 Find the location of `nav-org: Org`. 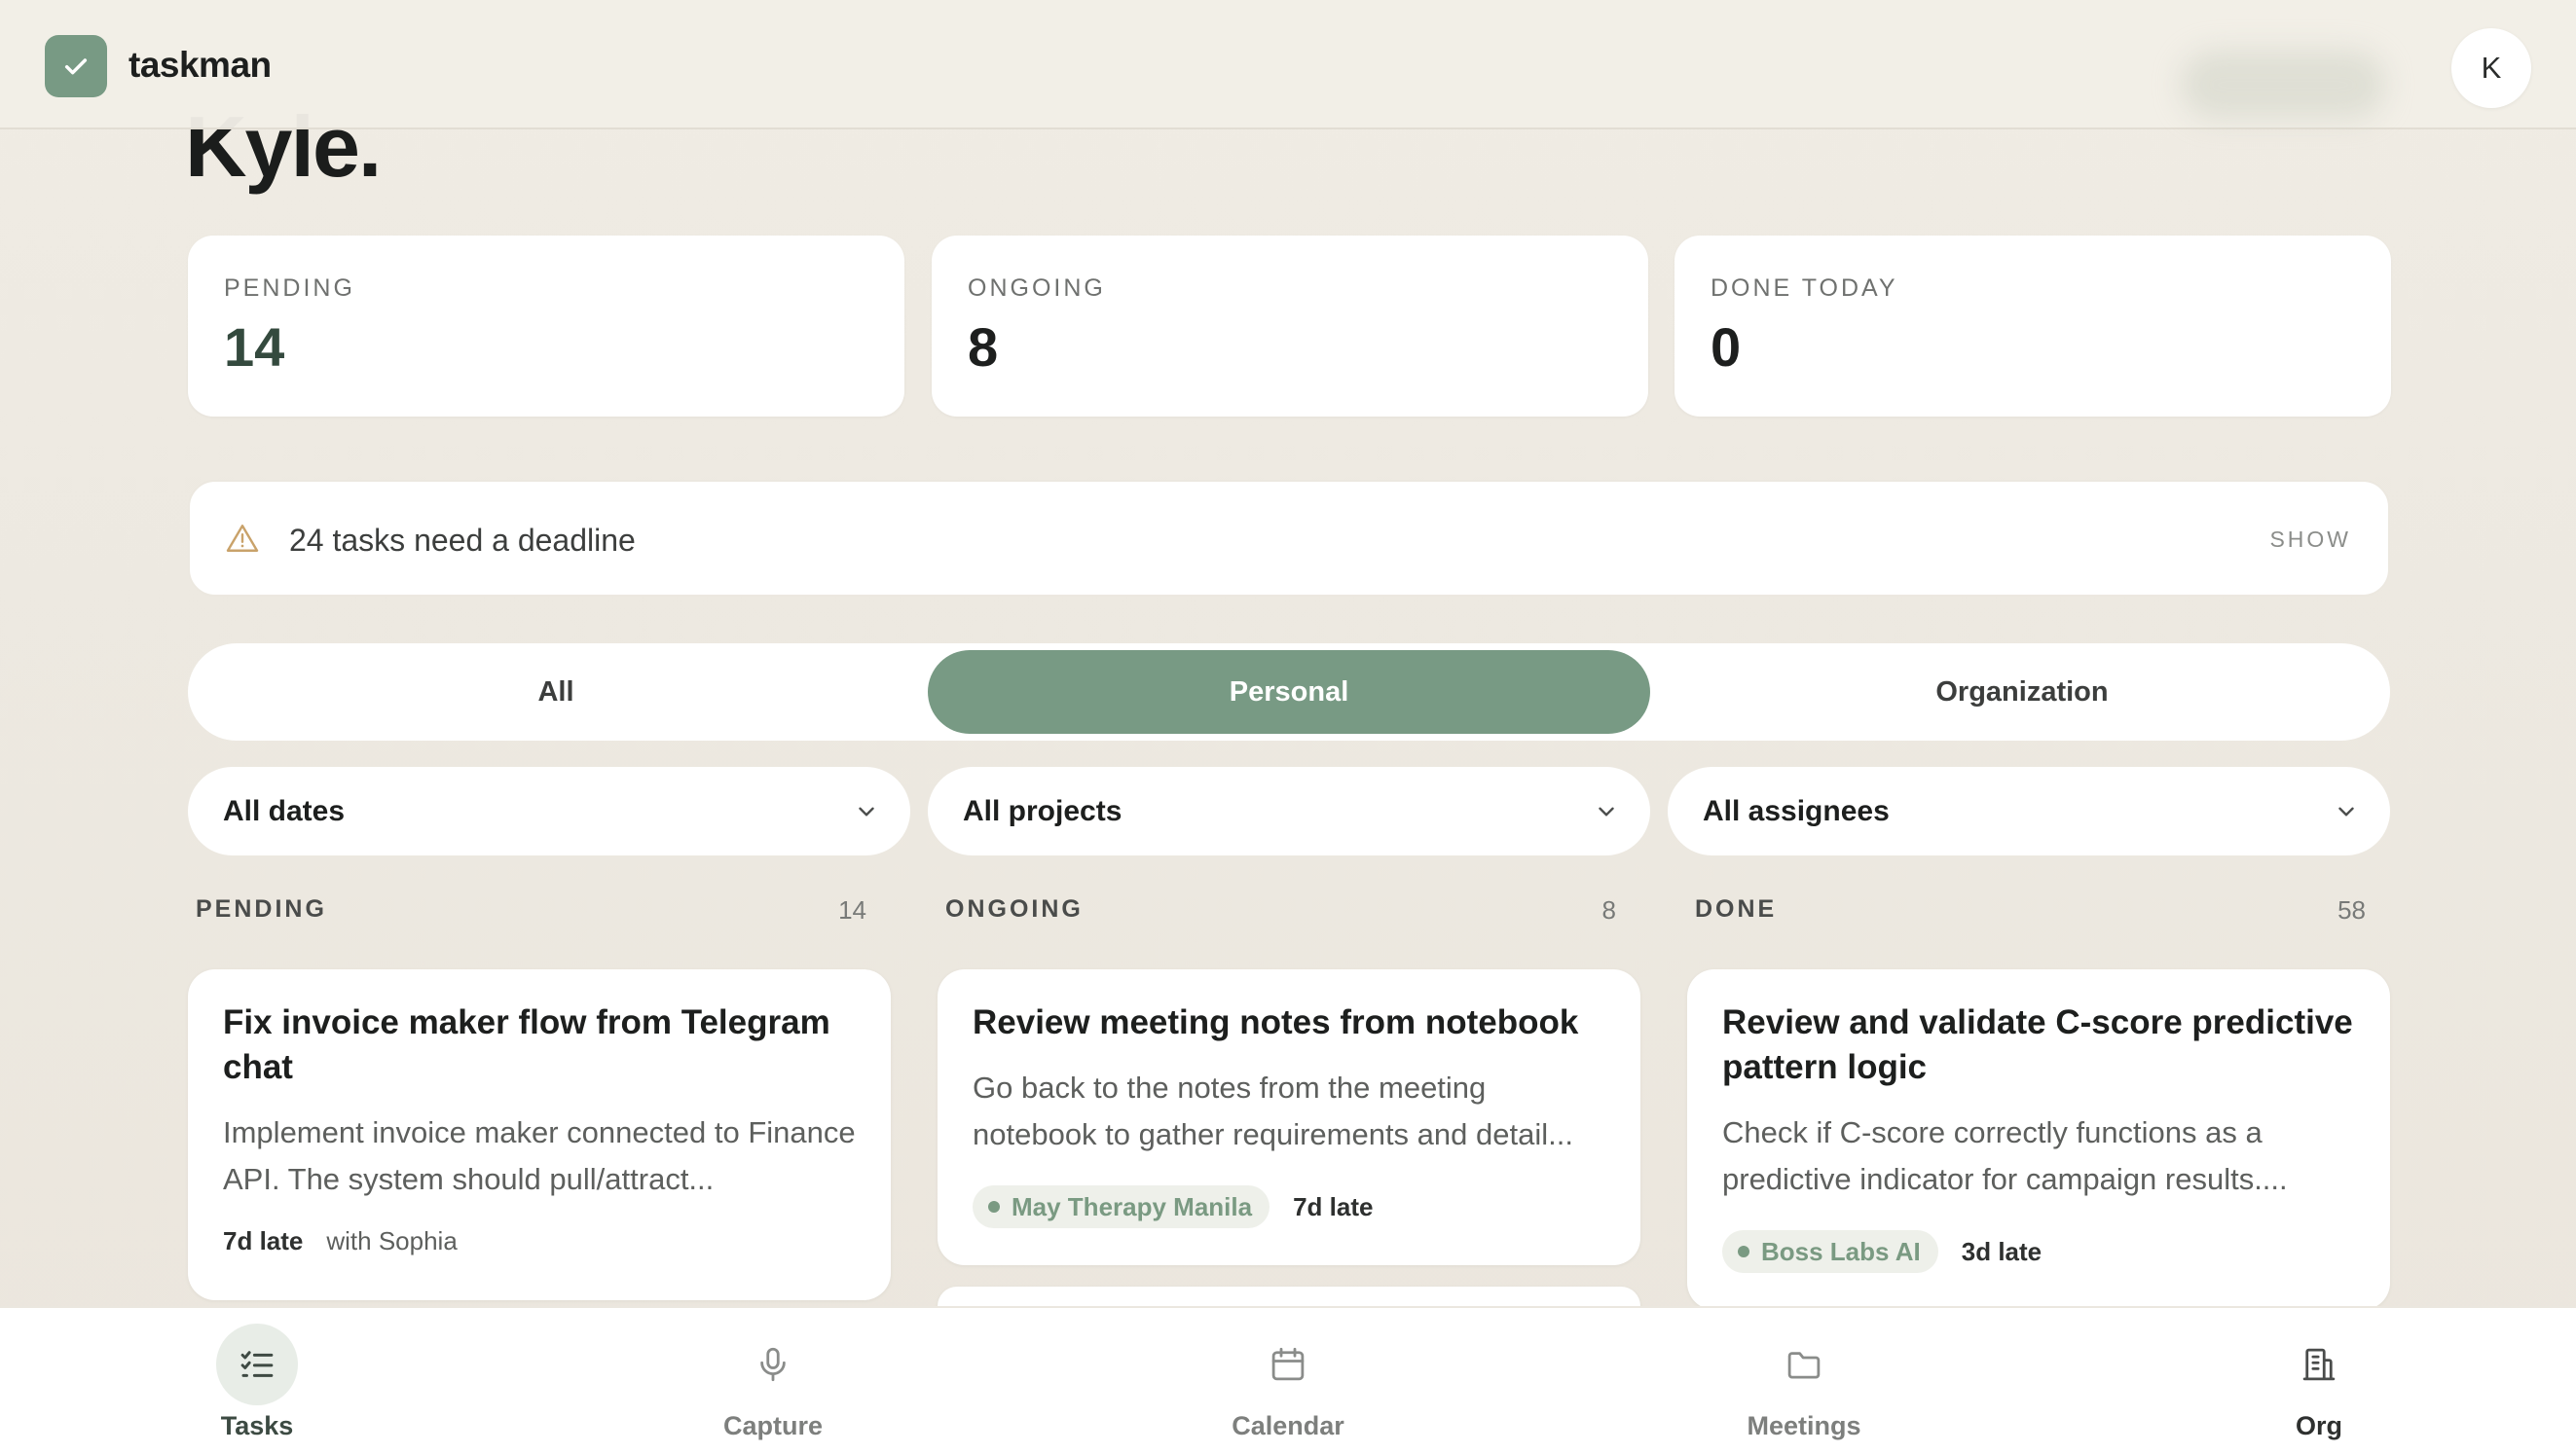

nav-org: Org is located at coordinates (2319, 1381).